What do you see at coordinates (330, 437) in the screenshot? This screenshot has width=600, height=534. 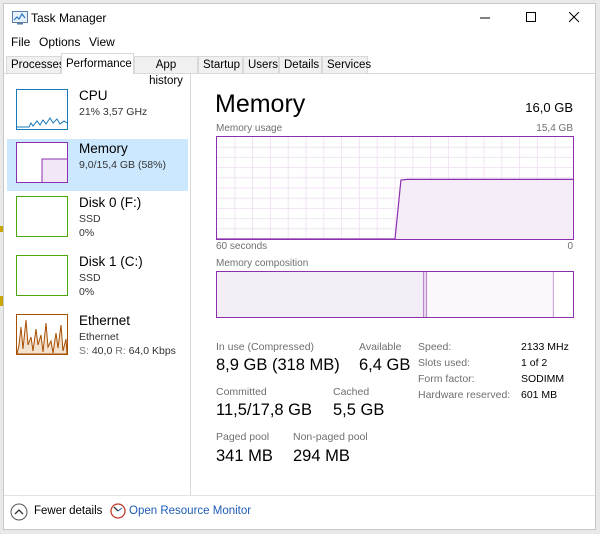 I see `non-paged-pool-label: Non-paged pool` at bounding box center [330, 437].